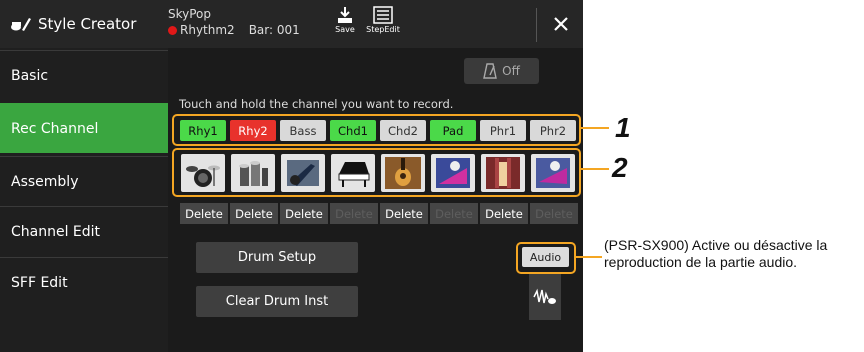  I want to click on stepedit-label: StepEdit, so click(383, 29).